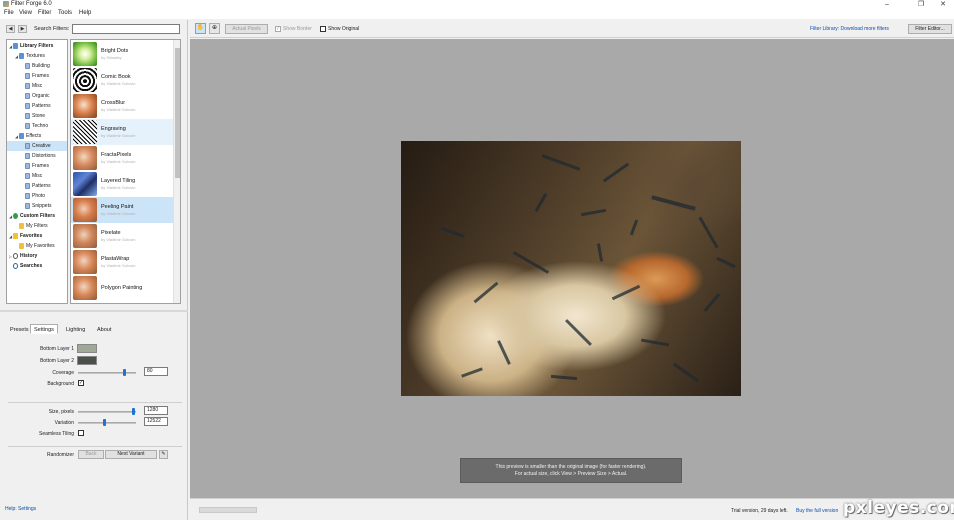  Describe the element at coordinates (228, 510) in the screenshot. I see `render-progress-bar` at that location.